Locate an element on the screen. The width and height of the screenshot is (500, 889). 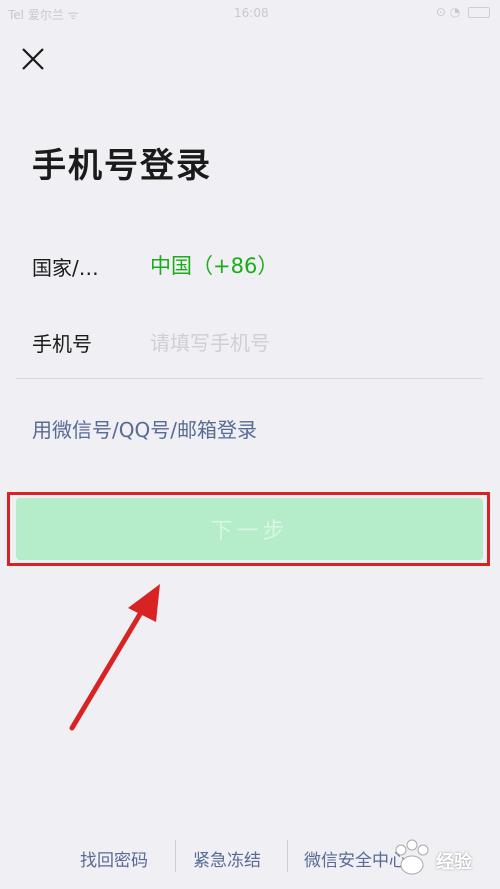
baidu-paw-icon is located at coordinates (412, 857).